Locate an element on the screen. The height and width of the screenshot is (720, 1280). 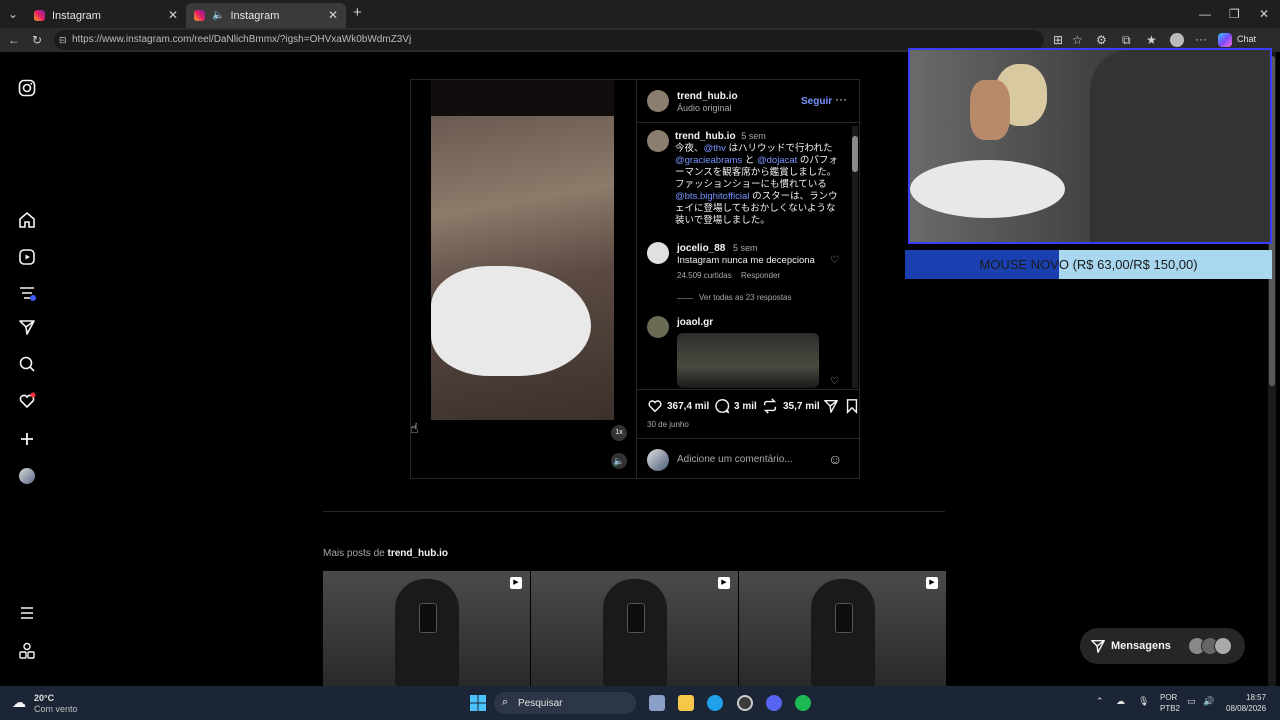
reel-video: 1x 🔈 is located at coordinates (523, 279).